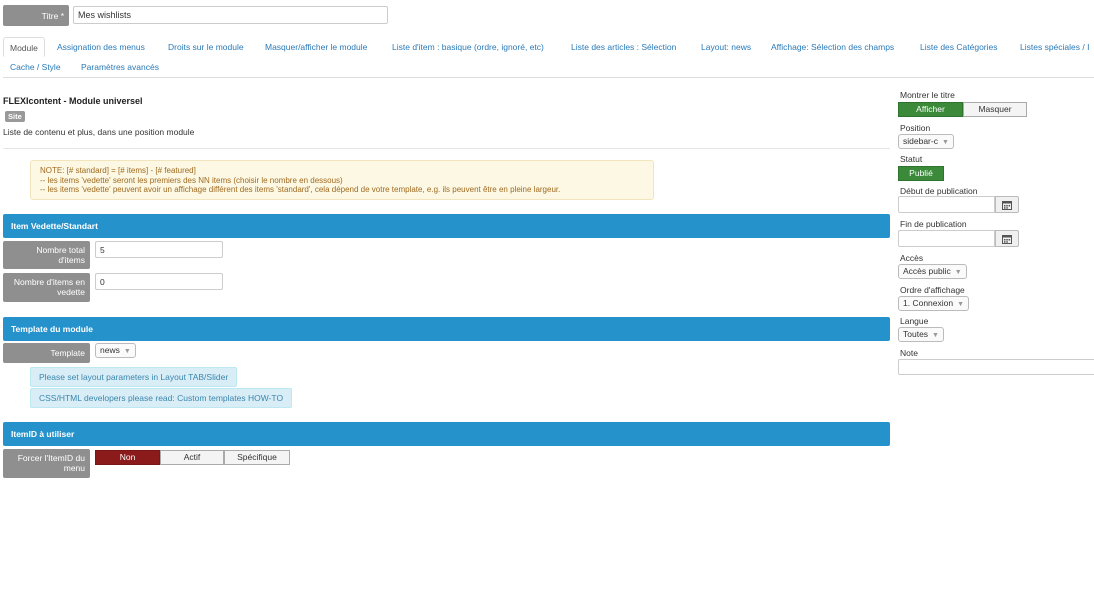 Image resolution: width=1094 pixels, height=598 pixels. What do you see at coordinates (927, 95) in the screenshot?
I see `show-title-label: Montrer le titre` at bounding box center [927, 95].